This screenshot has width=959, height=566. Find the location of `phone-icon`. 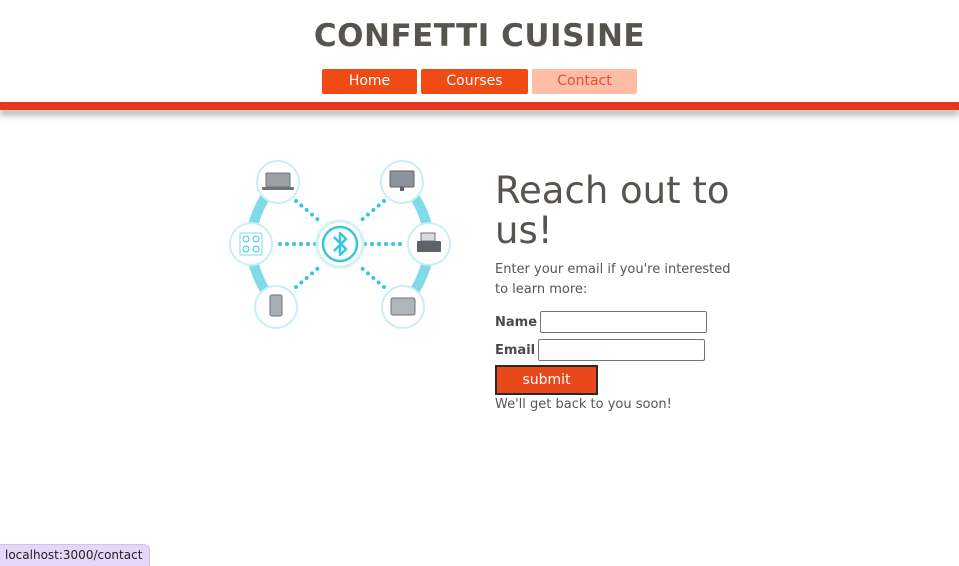

phone-icon is located at coordinates (276, 307).